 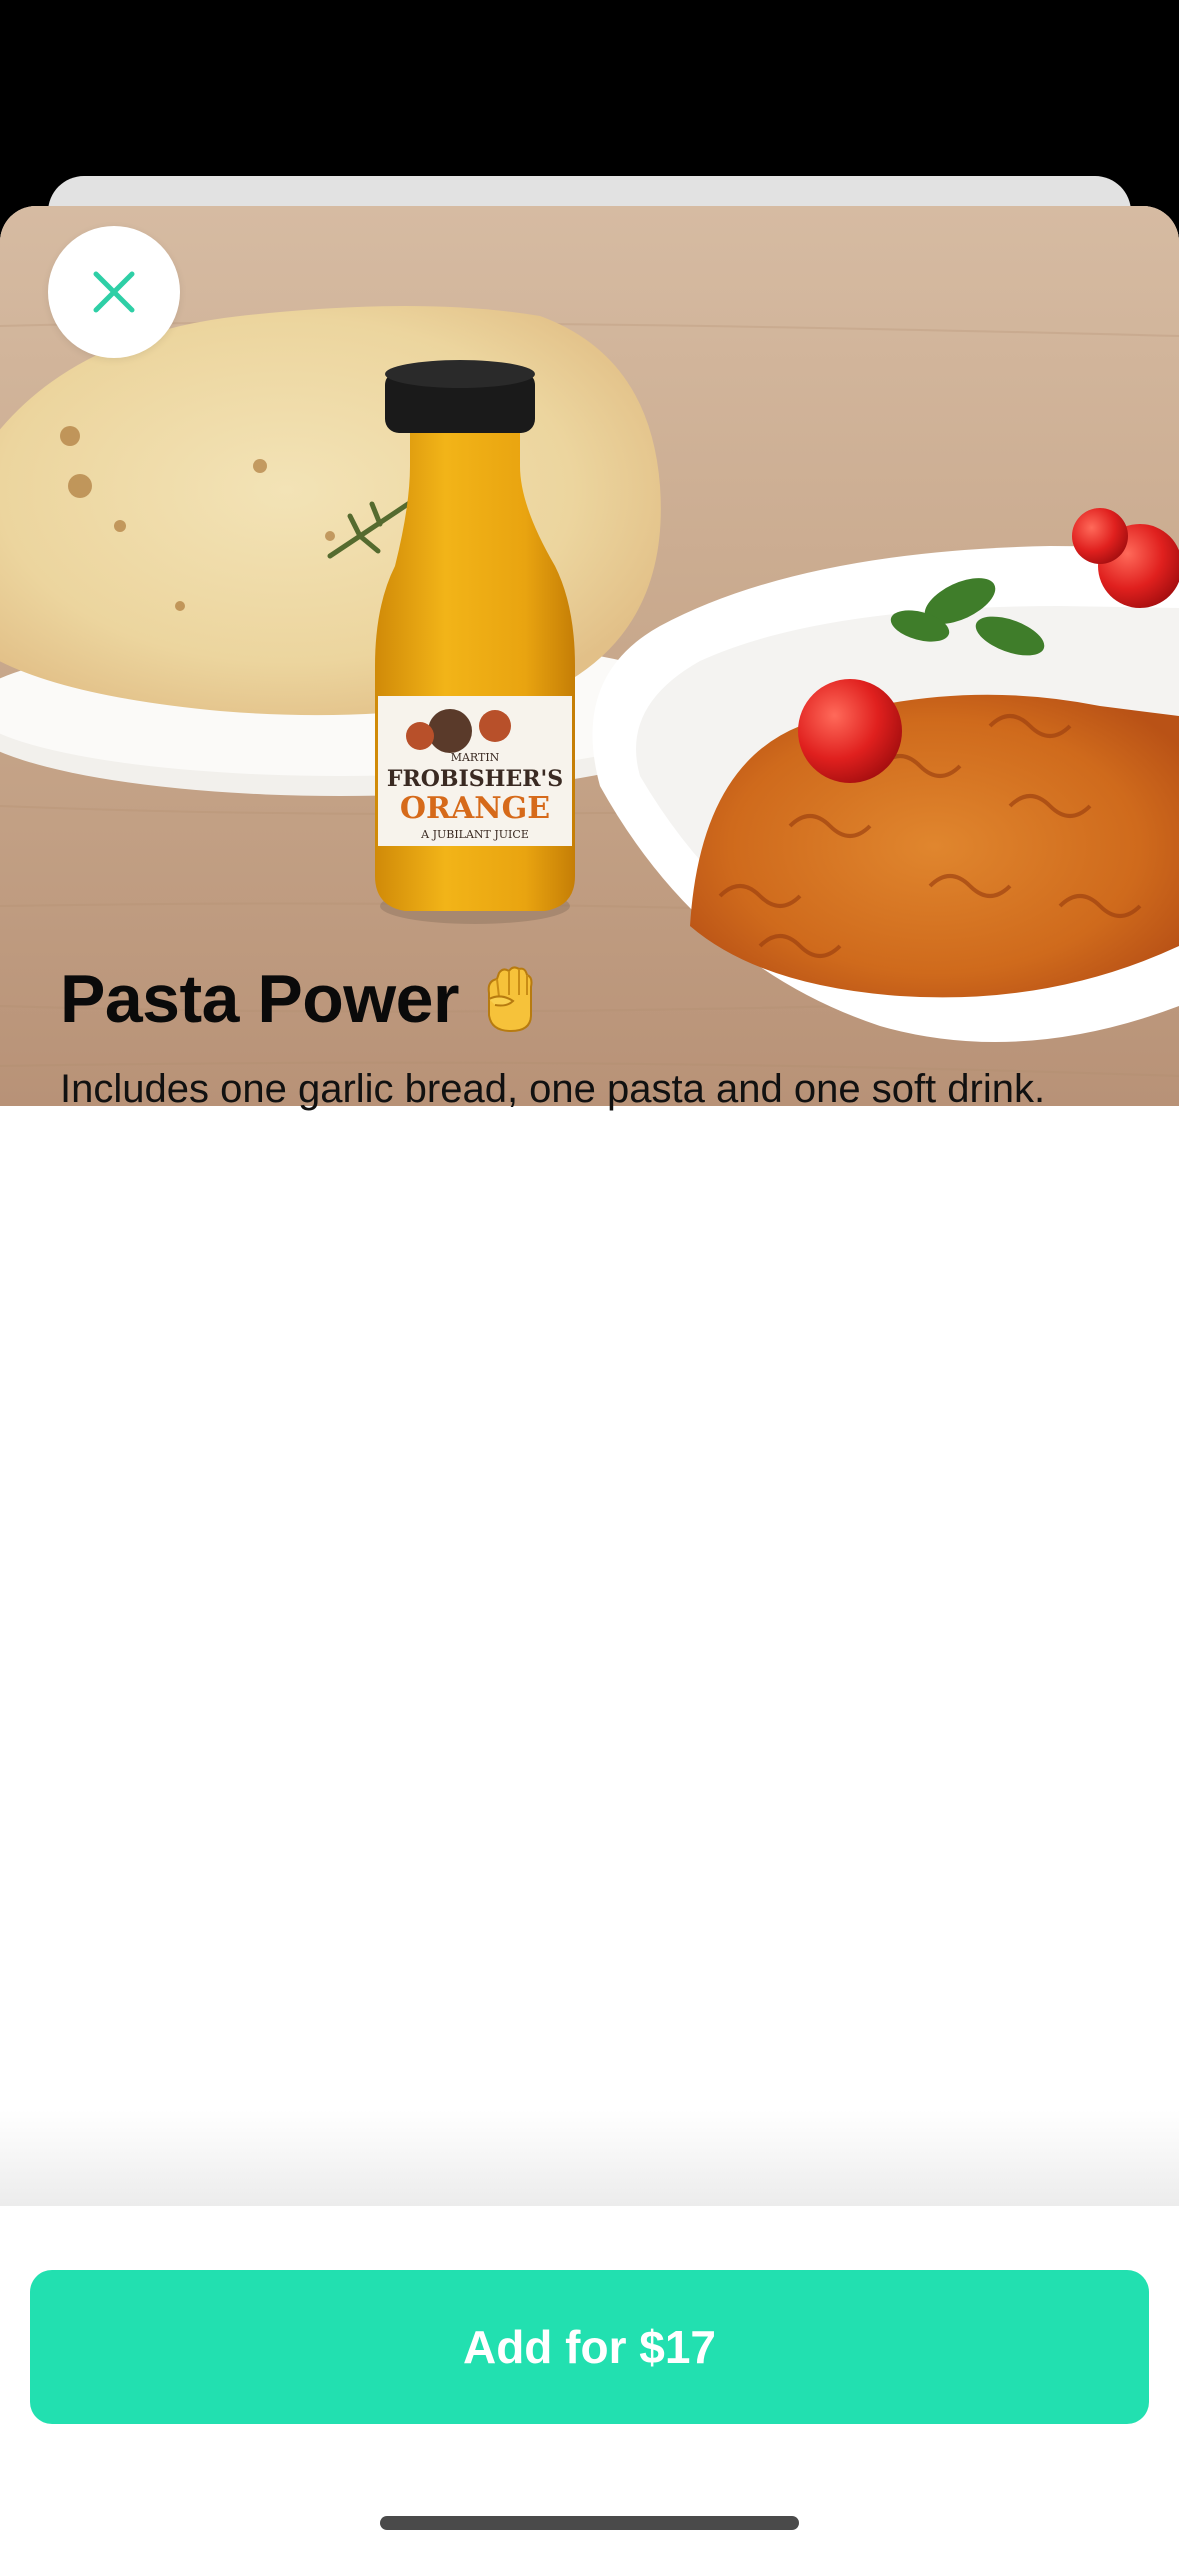 I want to click on add-to-cart-button: Add for $17, so click(x=589, y=2347).